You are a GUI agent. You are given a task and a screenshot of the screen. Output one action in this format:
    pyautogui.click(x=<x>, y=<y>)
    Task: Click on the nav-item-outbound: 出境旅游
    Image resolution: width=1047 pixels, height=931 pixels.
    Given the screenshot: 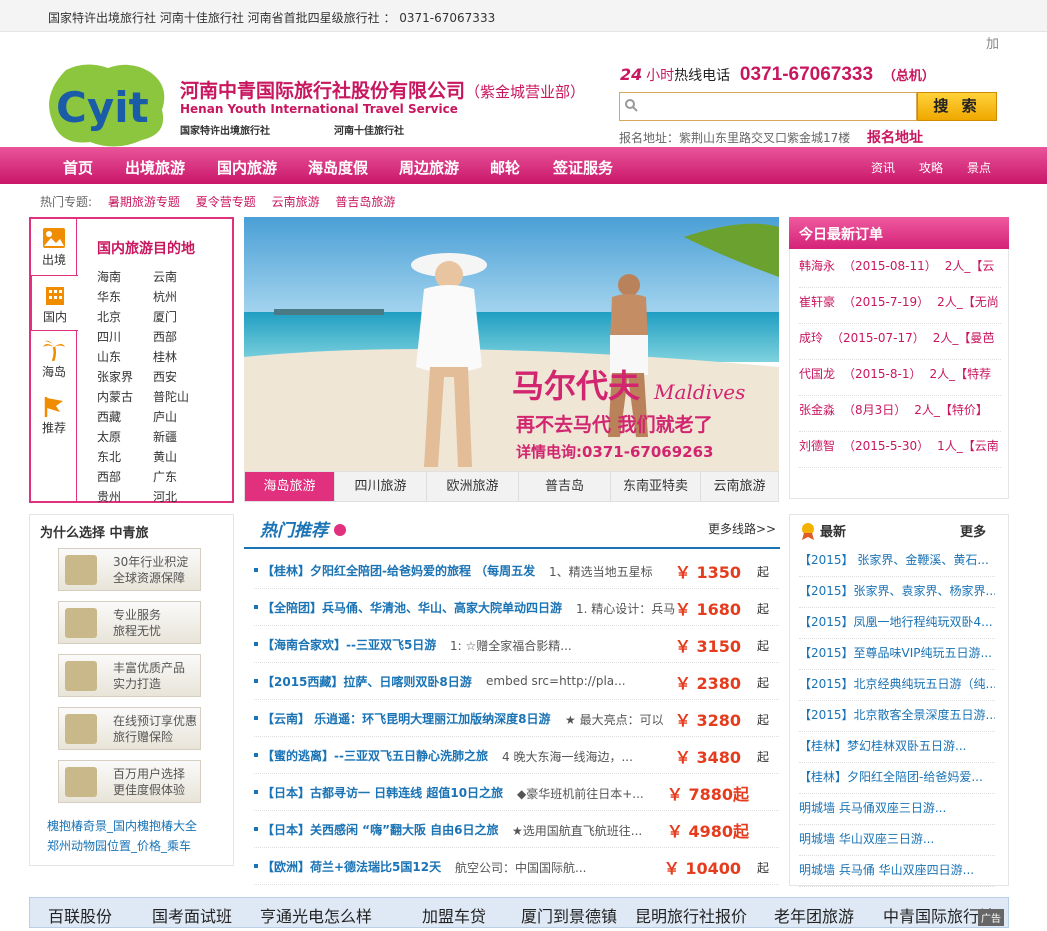 What is the action you would take?
    pyautogui.click(x=155, y=167)
    